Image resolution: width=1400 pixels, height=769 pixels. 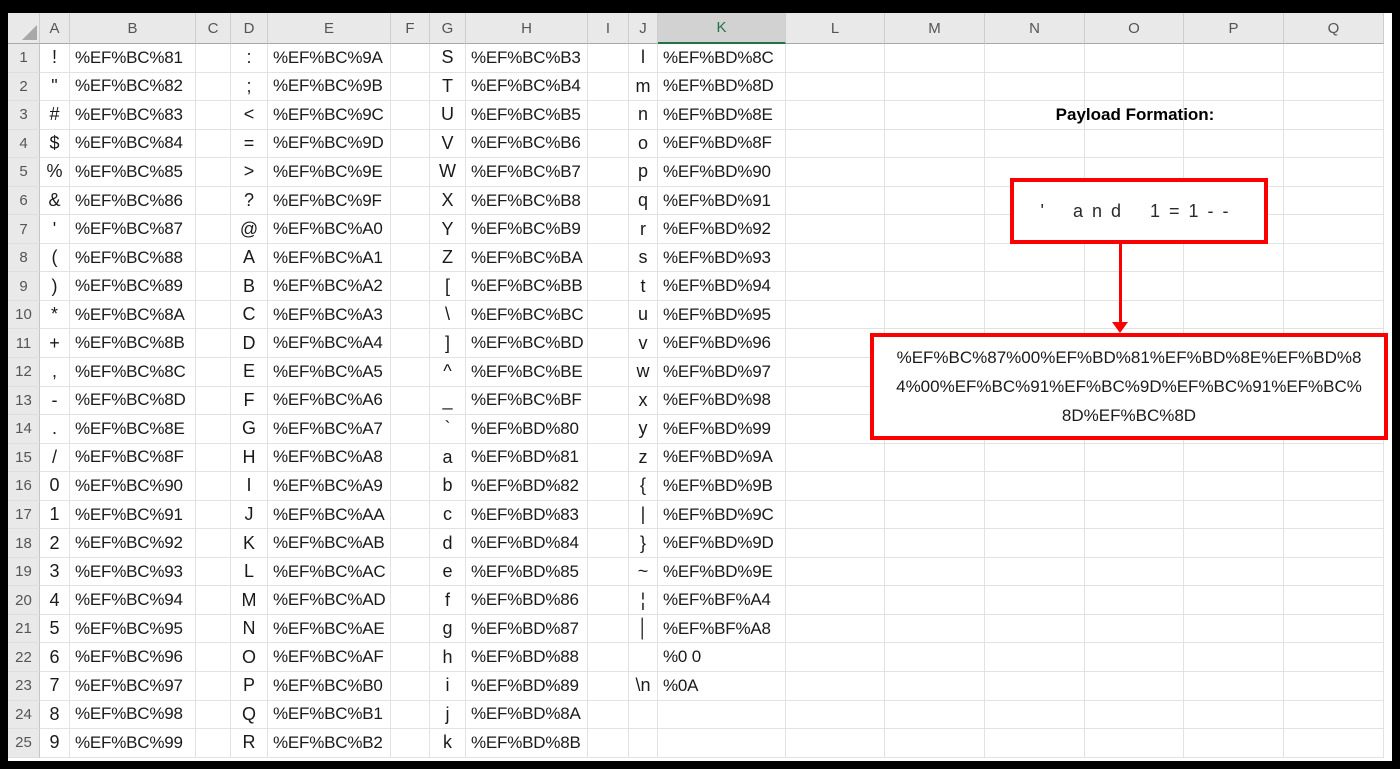 I want to click on cell-J8: s, so click(x=643, y=258).